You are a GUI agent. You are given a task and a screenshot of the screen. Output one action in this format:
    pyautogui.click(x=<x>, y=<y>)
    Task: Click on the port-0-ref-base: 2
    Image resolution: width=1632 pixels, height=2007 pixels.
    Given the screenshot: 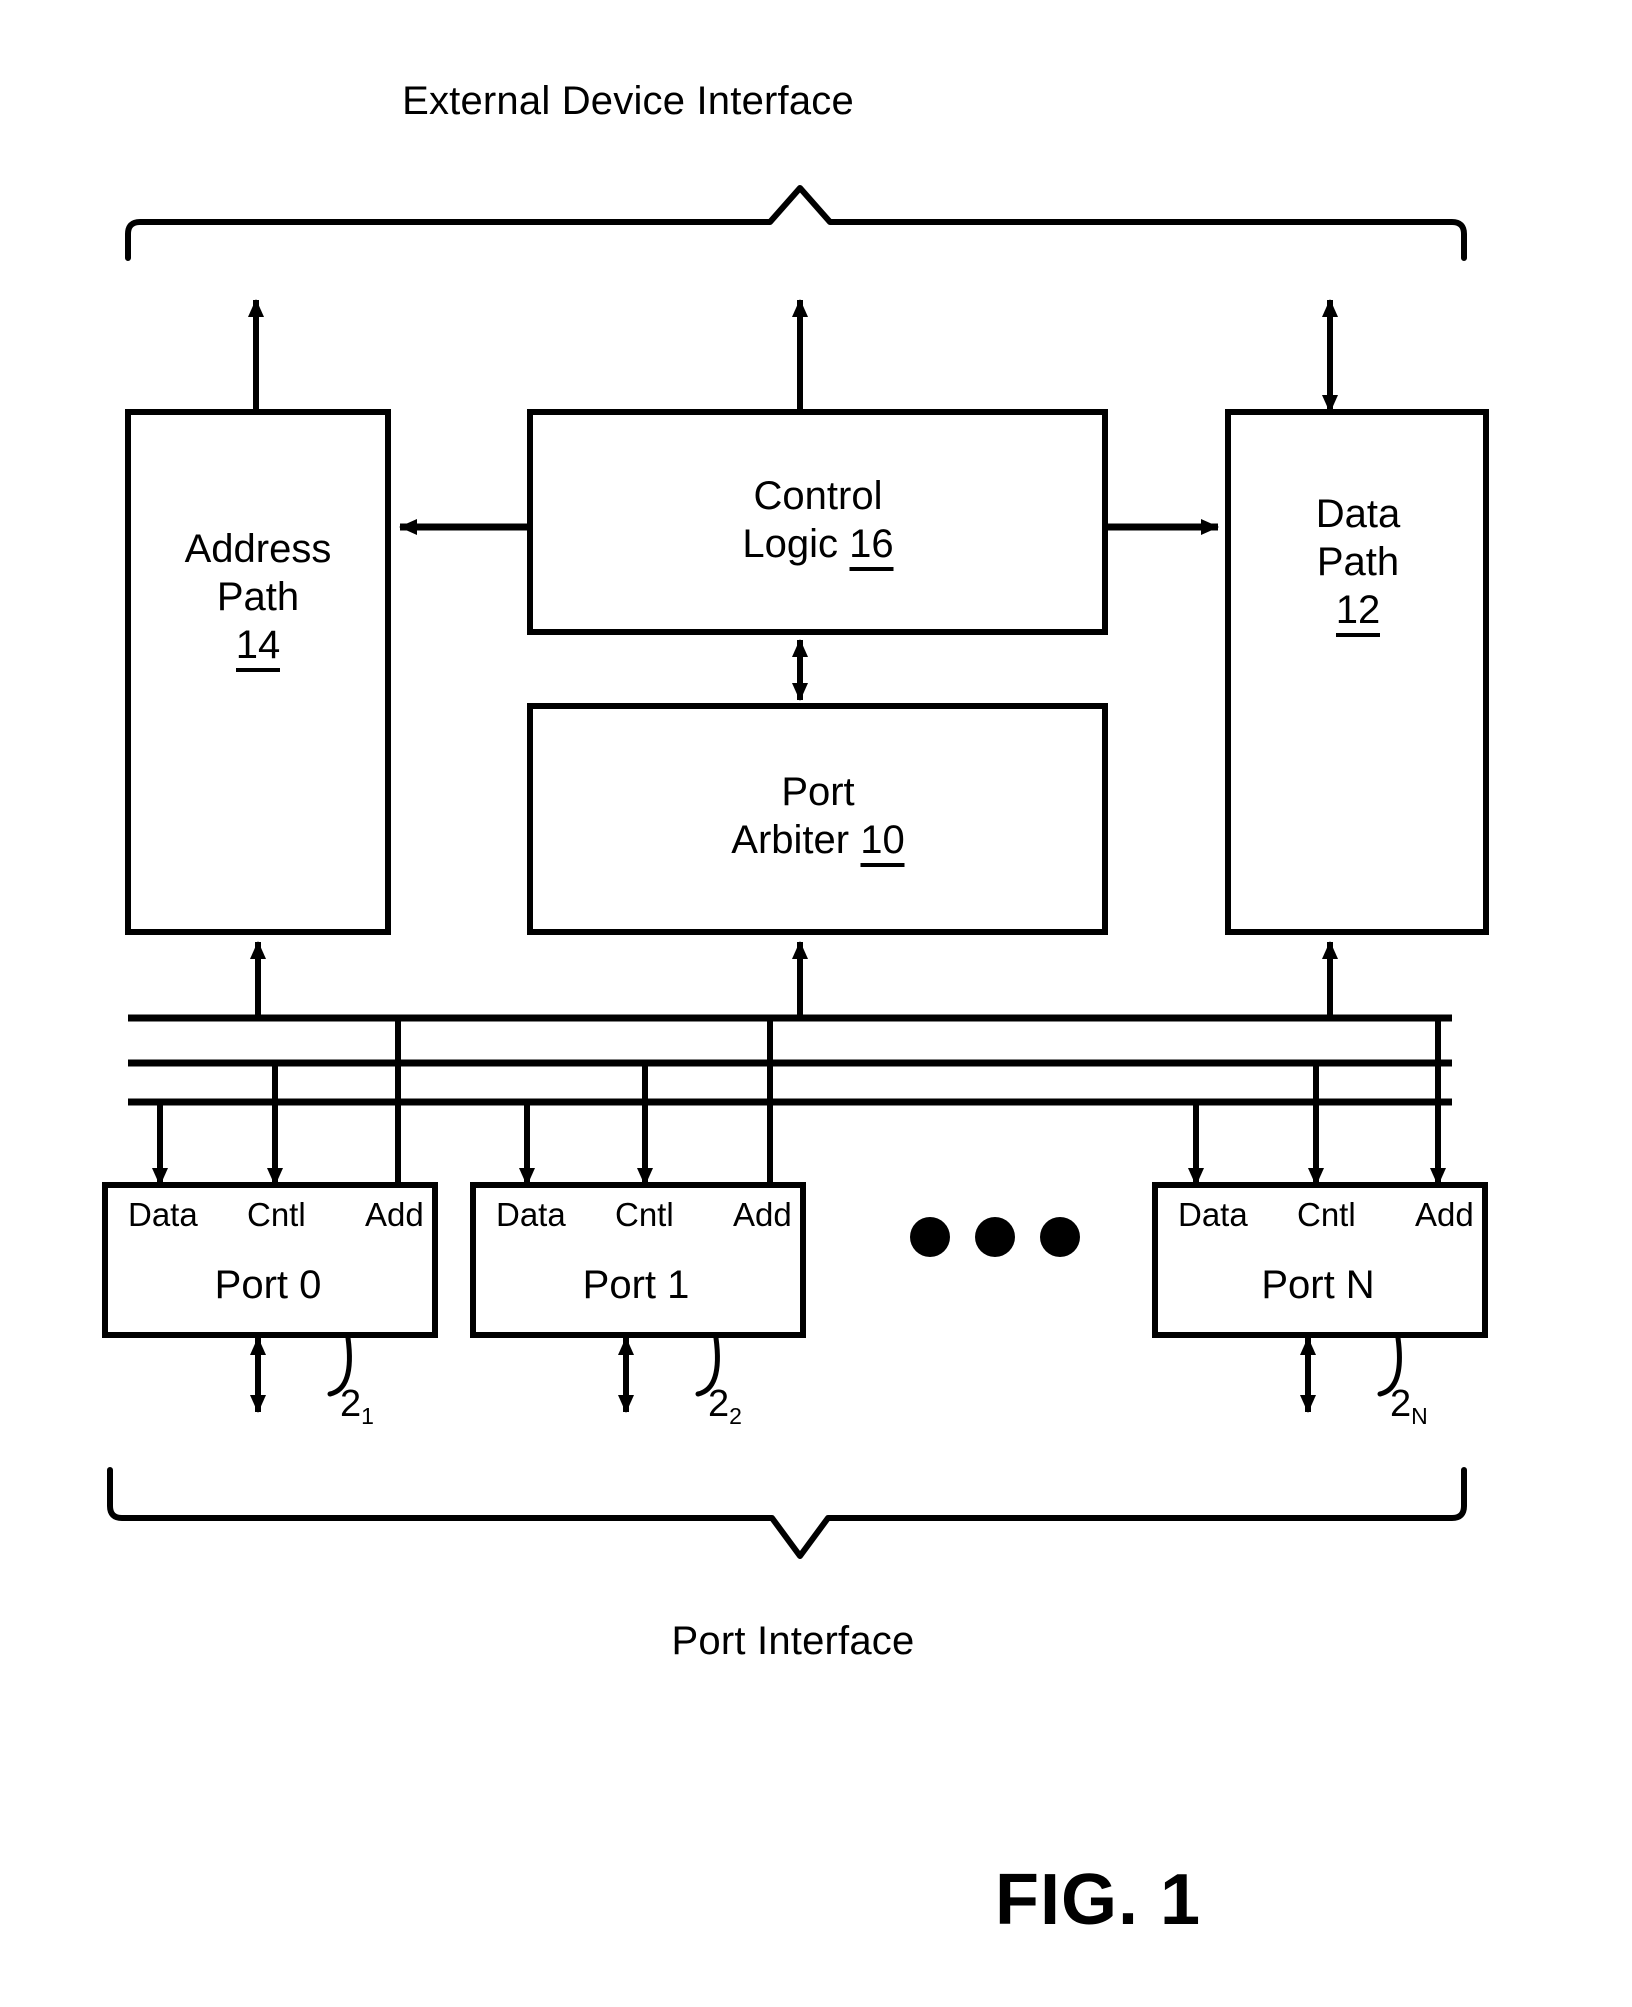 What is the action you would take?
    pyautogui.click(x=351, y=1404)
    